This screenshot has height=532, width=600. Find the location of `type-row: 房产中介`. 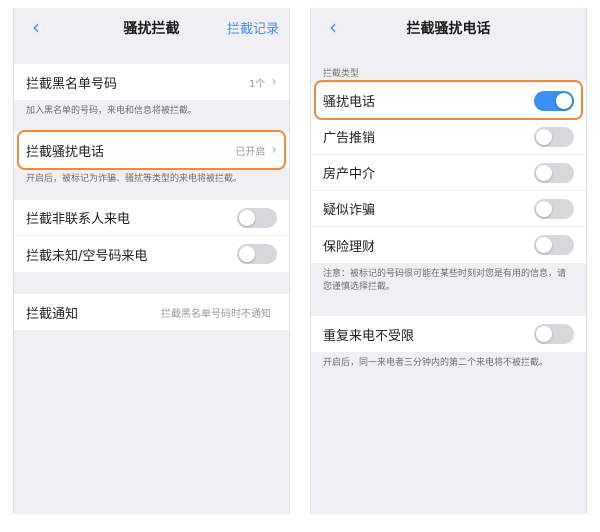

type-row: 房产中介 is located at coordinates (448, 173).